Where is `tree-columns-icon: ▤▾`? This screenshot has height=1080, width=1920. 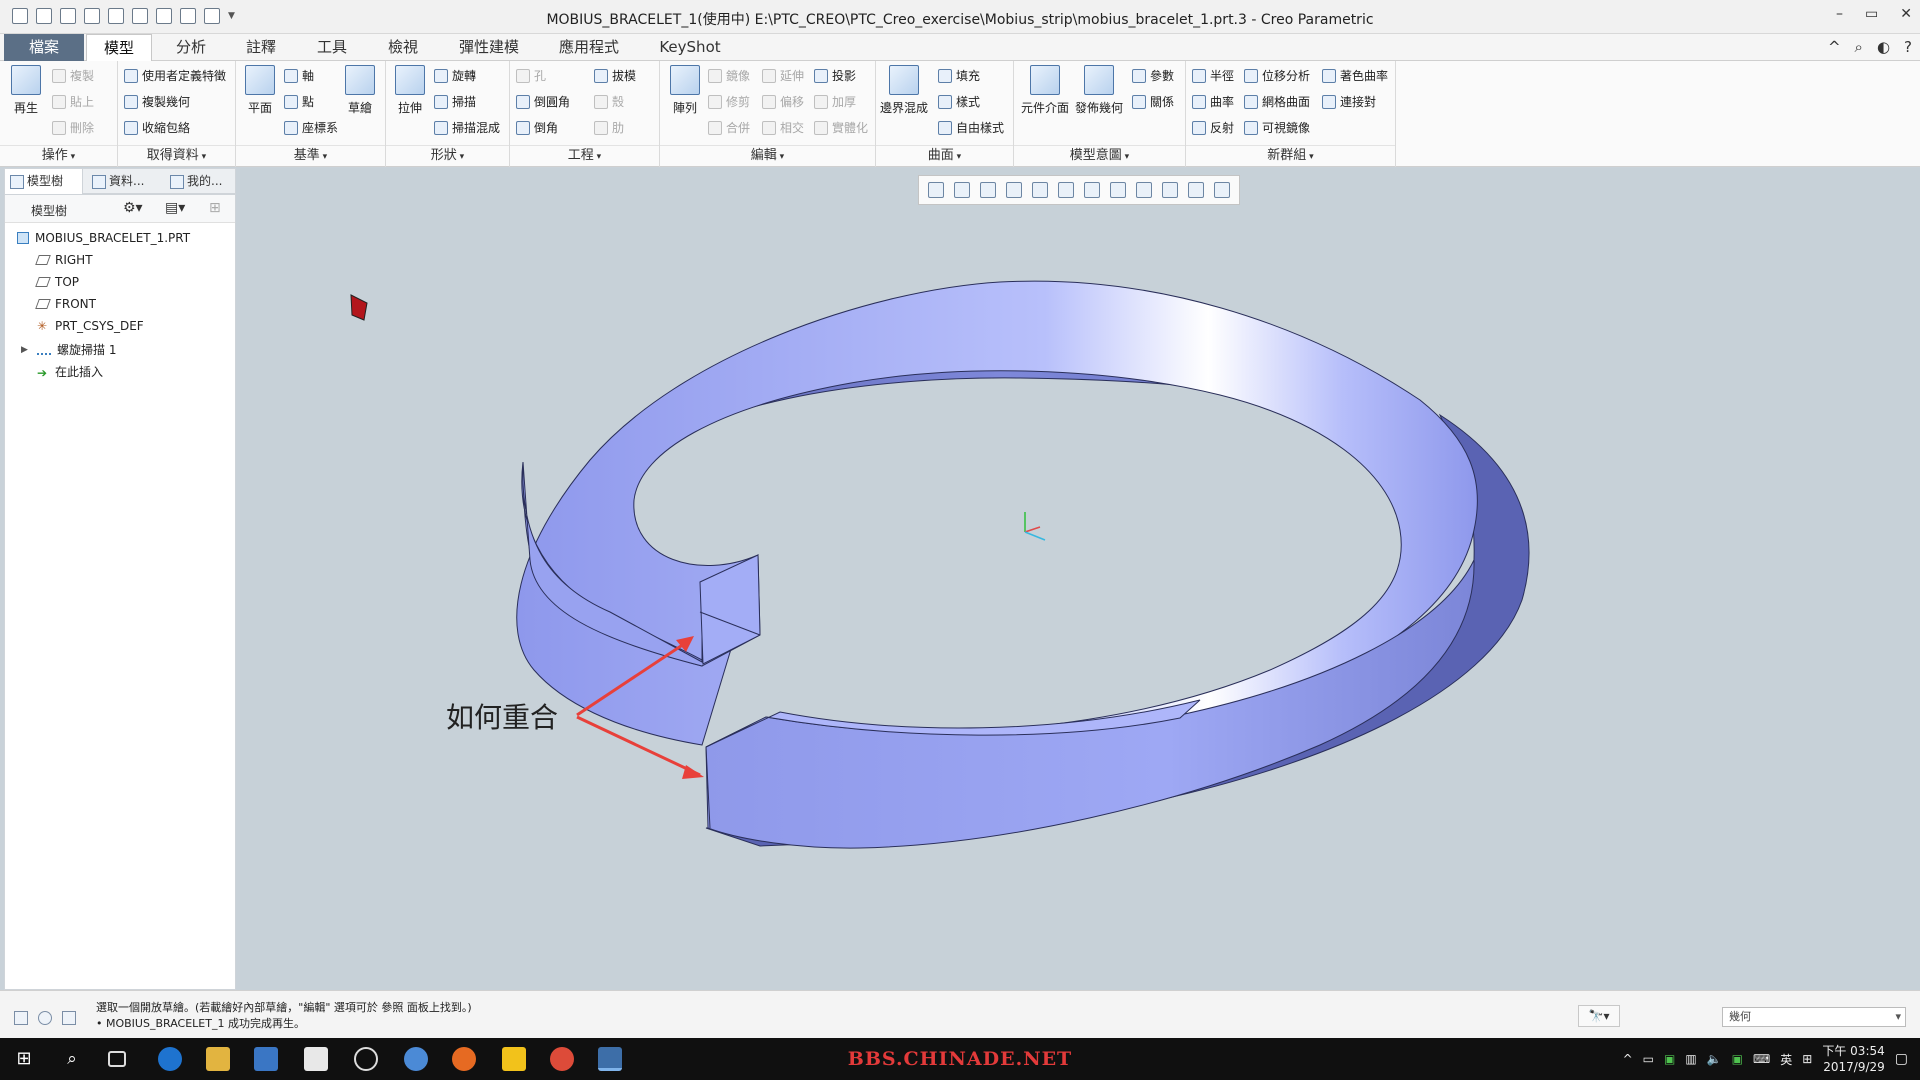 tree-columns-icon: ▤▾ is located at coordinates (175, 208).